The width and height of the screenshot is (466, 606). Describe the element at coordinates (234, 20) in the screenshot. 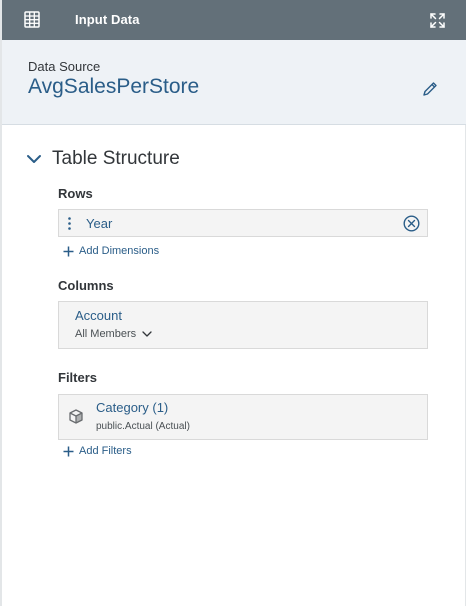

I see `panel-header: Input Data` at that location.